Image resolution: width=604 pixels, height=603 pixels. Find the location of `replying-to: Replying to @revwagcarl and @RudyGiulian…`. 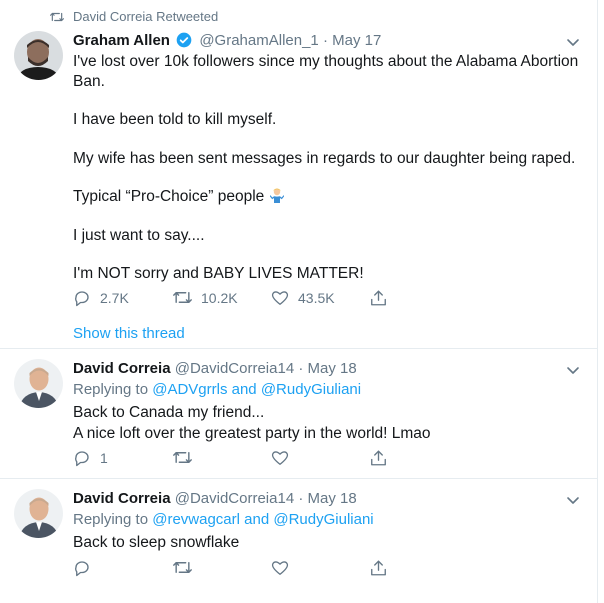

replying-to: Replying to @revwagcarl and @RudyGiulian… is located at coordinates (223, 520).